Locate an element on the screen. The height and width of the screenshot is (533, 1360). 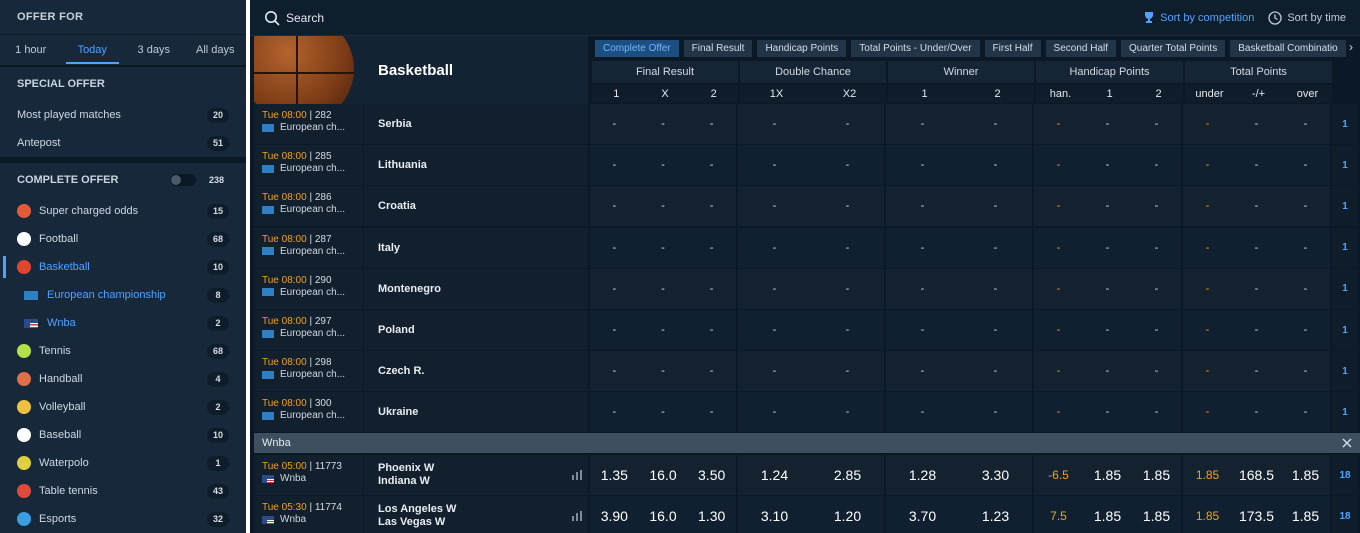
sidebar-item-baseball: Baseball 10 is located at coordinates (123, 435).